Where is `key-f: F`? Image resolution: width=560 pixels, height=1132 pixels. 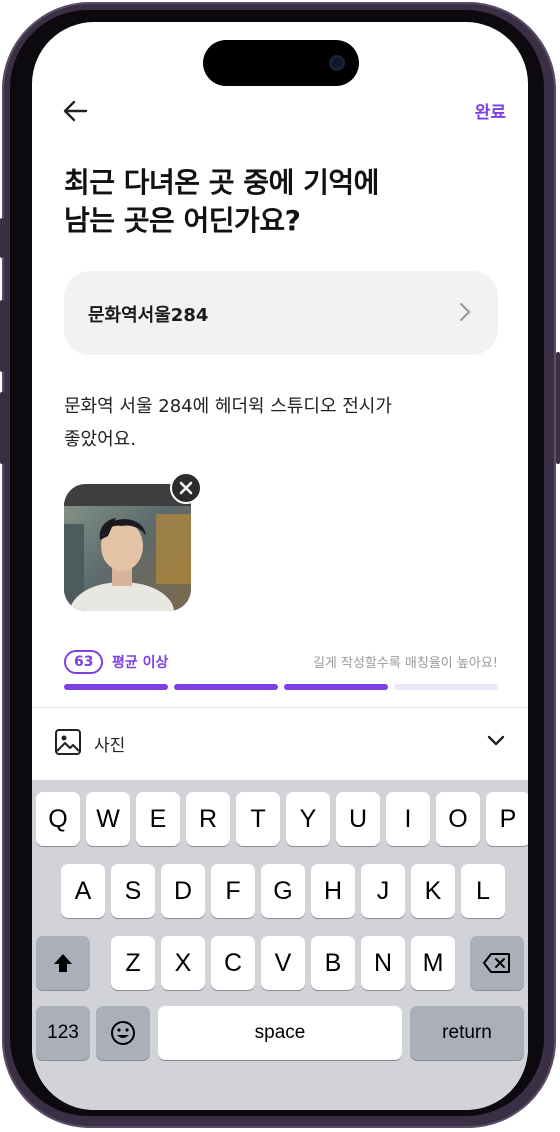
key-f: F is located at coordinates (233, 891).